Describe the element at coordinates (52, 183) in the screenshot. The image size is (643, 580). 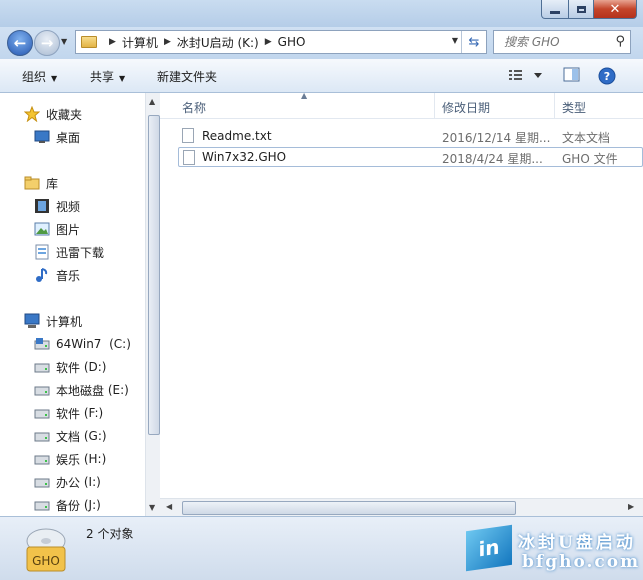
I see `nav-label-libraries: 库` at that location.